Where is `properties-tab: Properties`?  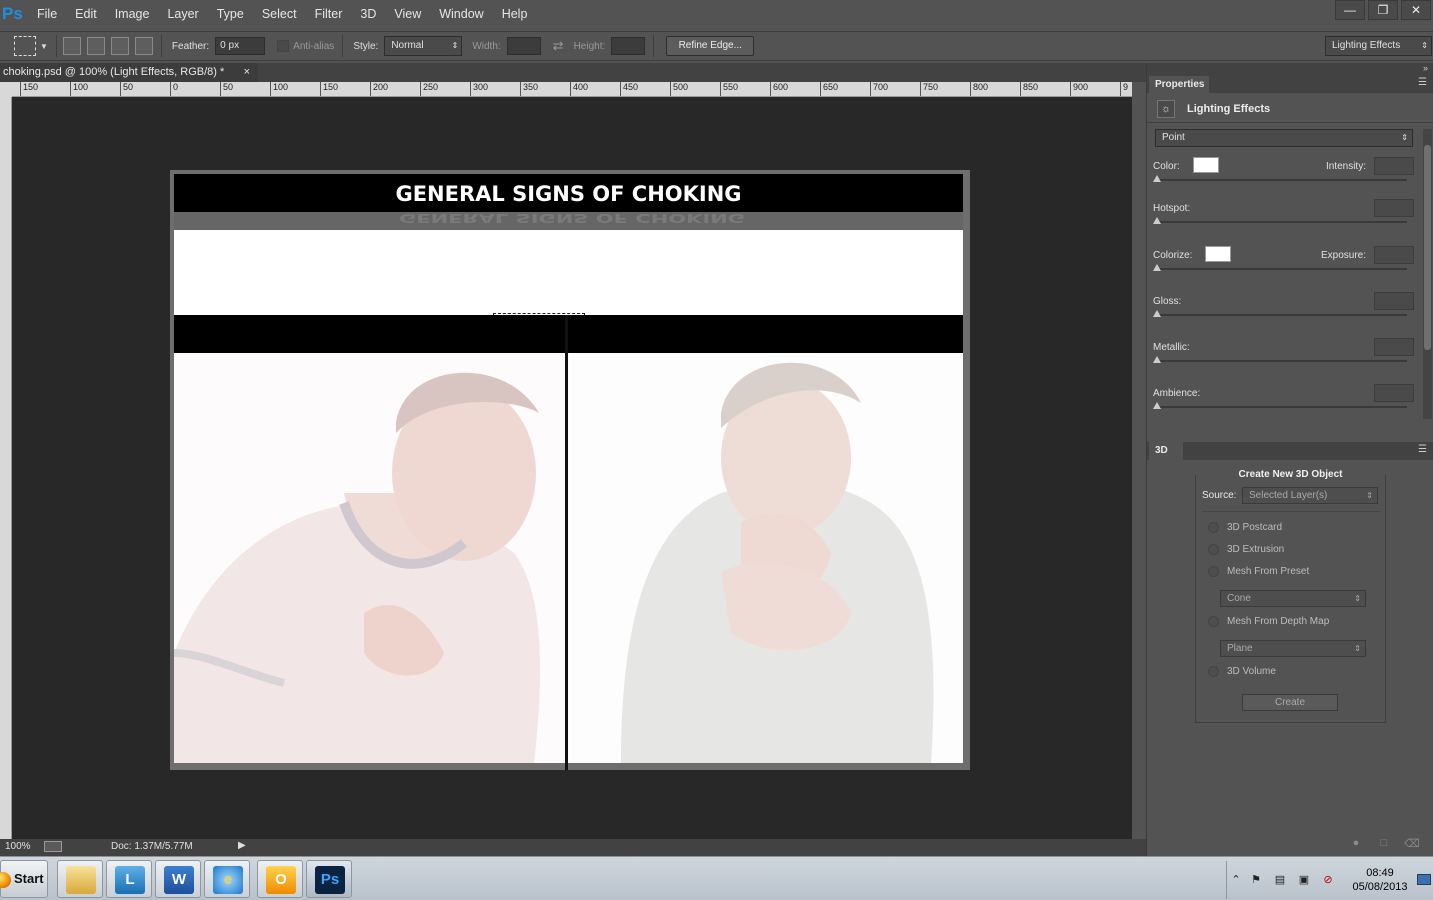
properties-tab: Properties is located at coordinates (1179, 84).